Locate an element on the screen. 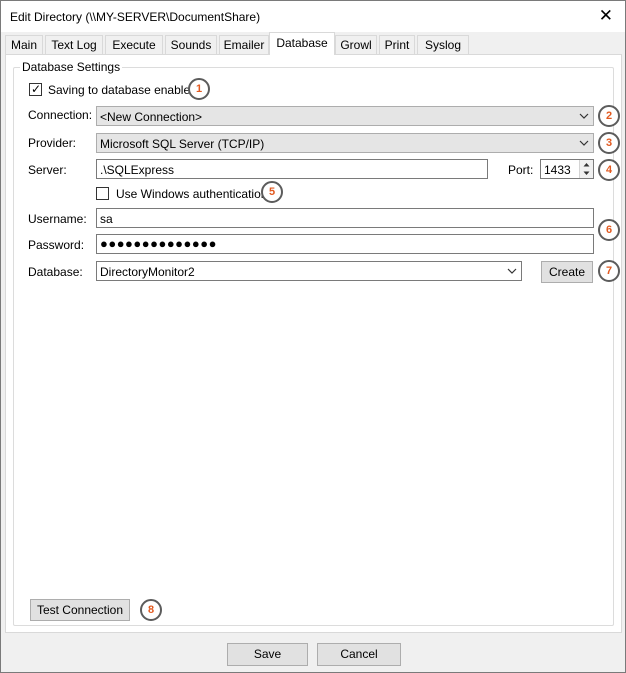 Image resolution: width=626 pixels, height=673 pixels. create-database-button: Create is located at coordinates (567, 272).